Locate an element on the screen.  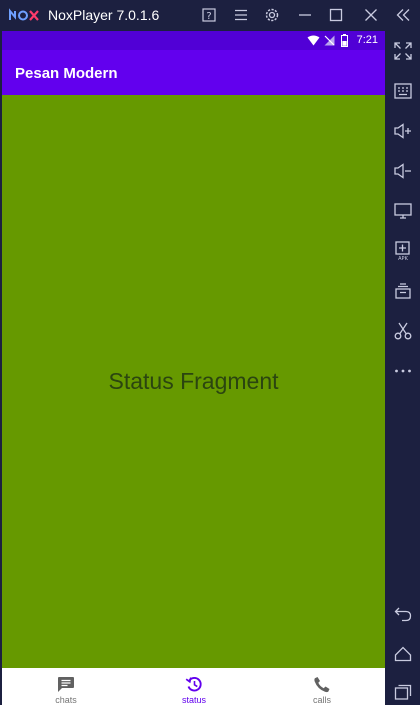
no-signal-icon is located at coordinates (329, 40).